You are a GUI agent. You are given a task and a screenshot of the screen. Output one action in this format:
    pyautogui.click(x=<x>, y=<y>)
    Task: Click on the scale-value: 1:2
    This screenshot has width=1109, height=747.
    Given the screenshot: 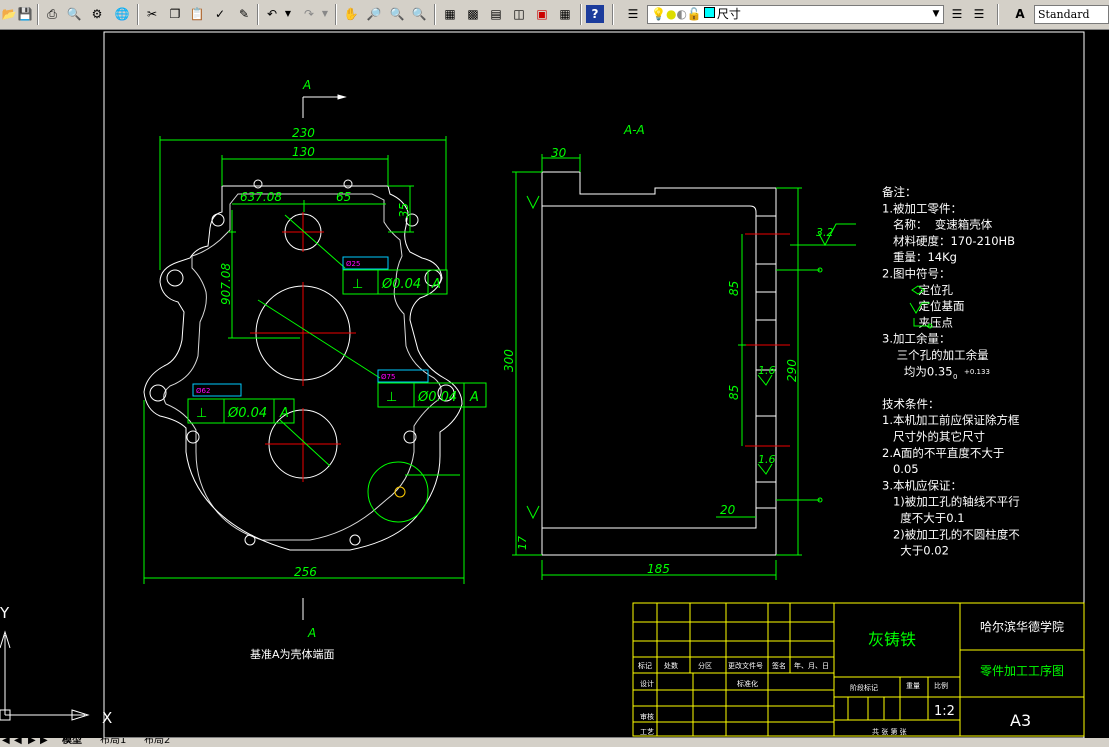 What is the action you would take?
    pyautogui.click(x=944, y=711)
    